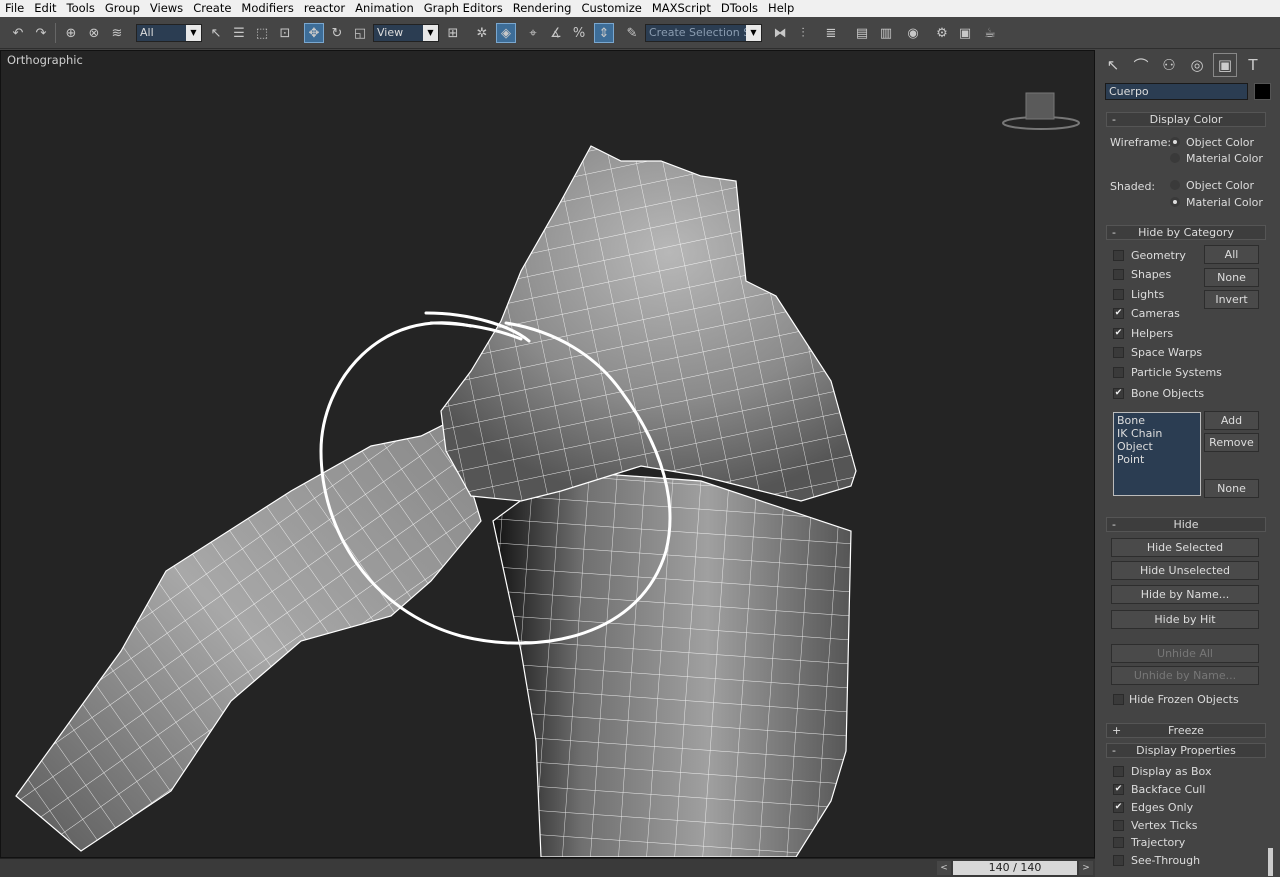  I want to click on pivot-center-icon: ⊞, so click(453, 33).